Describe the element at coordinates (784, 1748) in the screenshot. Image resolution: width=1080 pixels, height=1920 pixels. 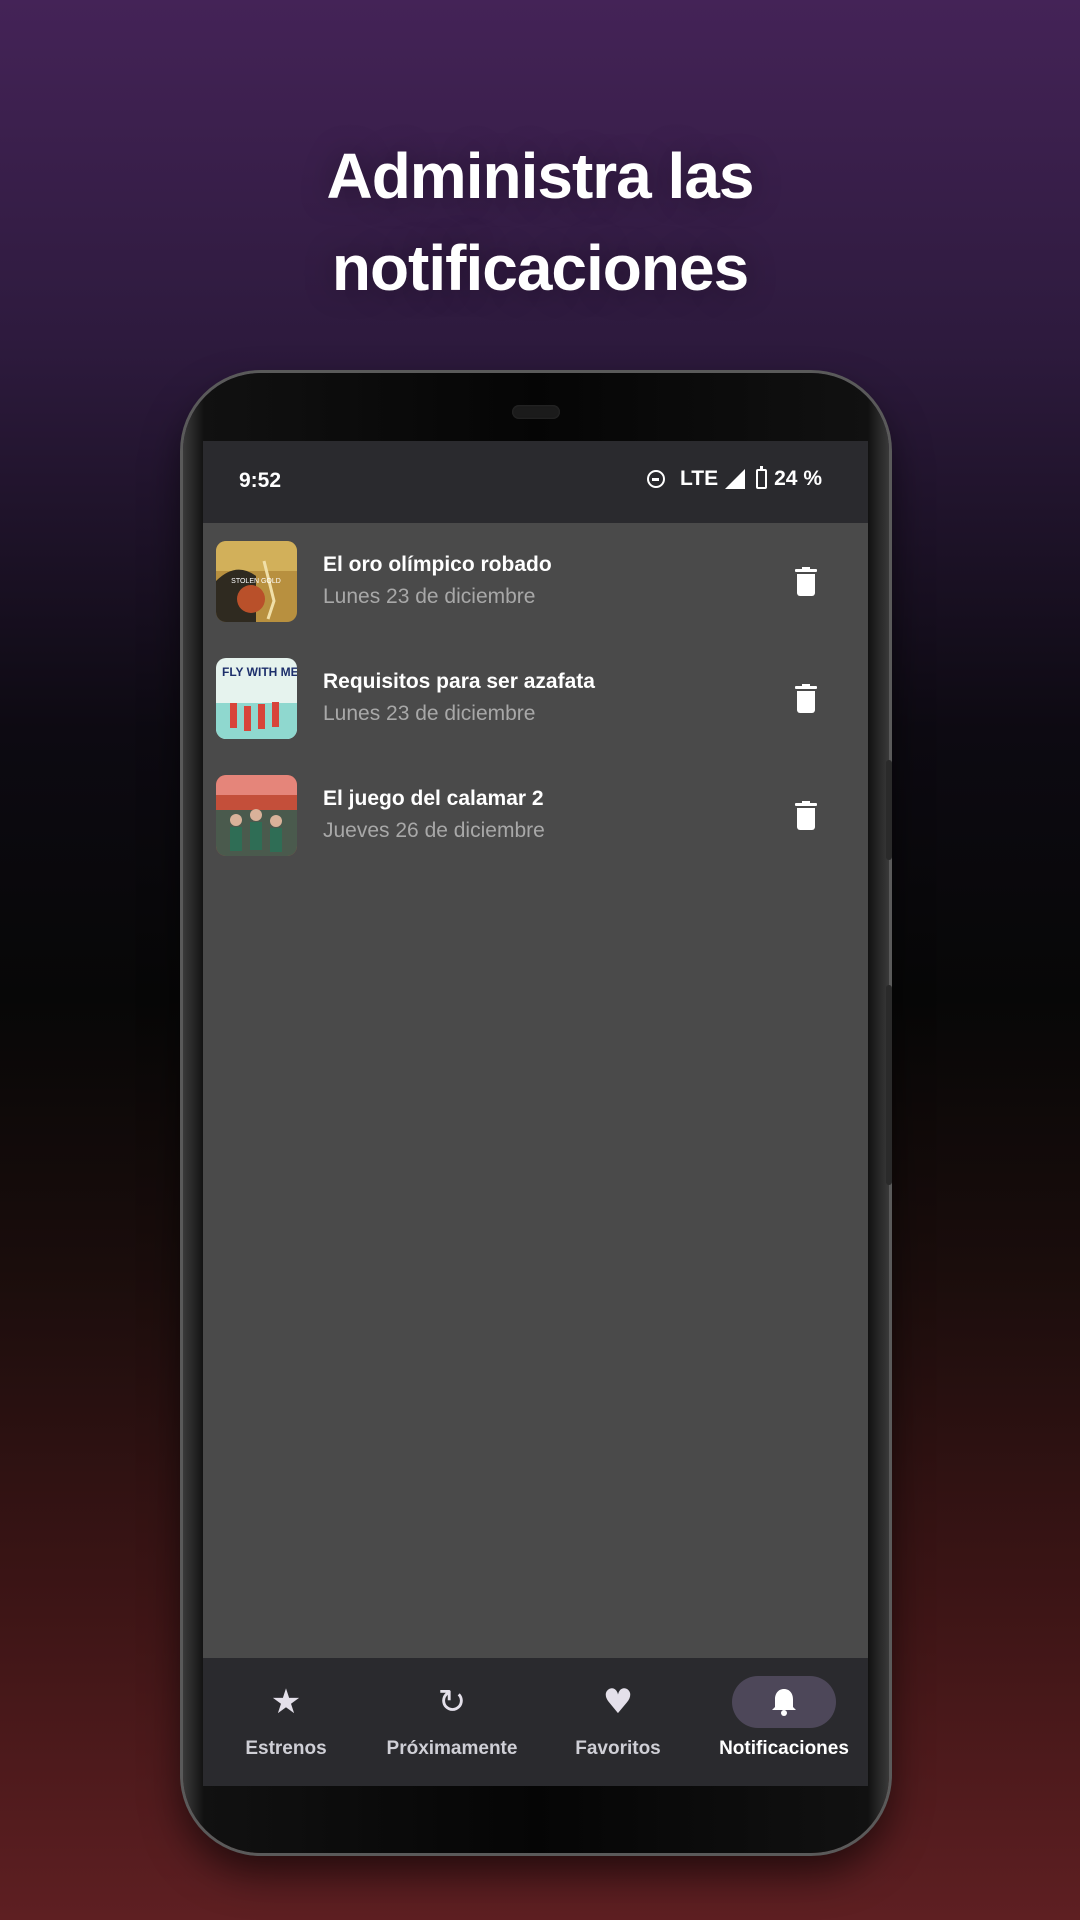
I see `nav-label: Notificaciones` at that location.